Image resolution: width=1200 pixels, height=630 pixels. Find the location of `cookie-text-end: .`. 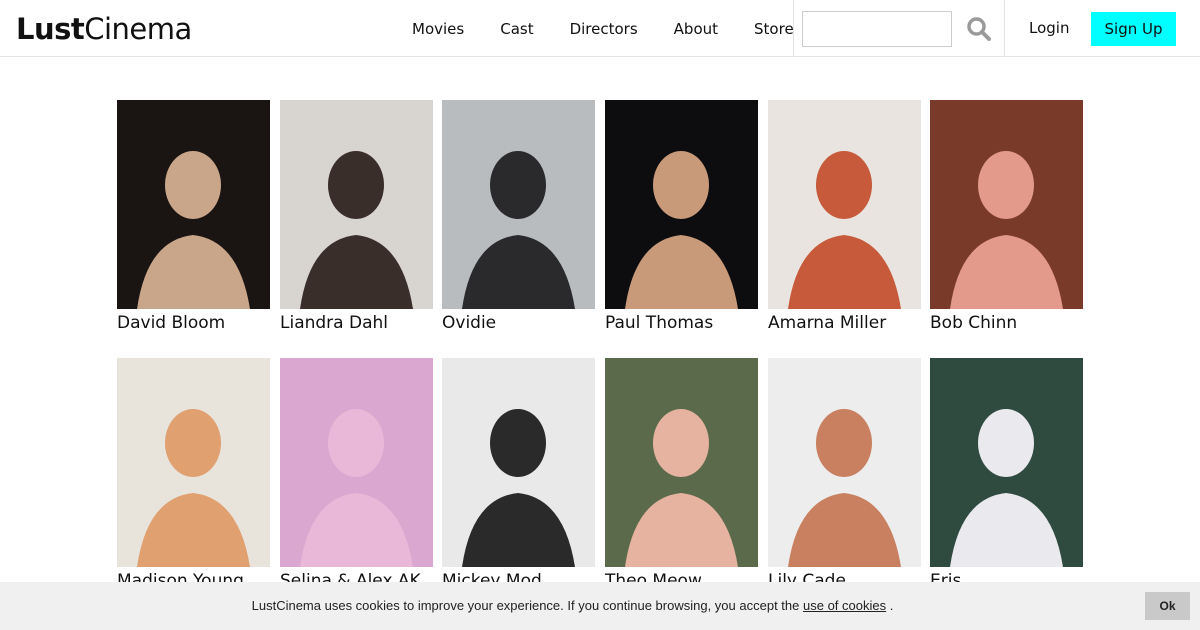

cookie-text-end: . is located at coordinates (891, 605).